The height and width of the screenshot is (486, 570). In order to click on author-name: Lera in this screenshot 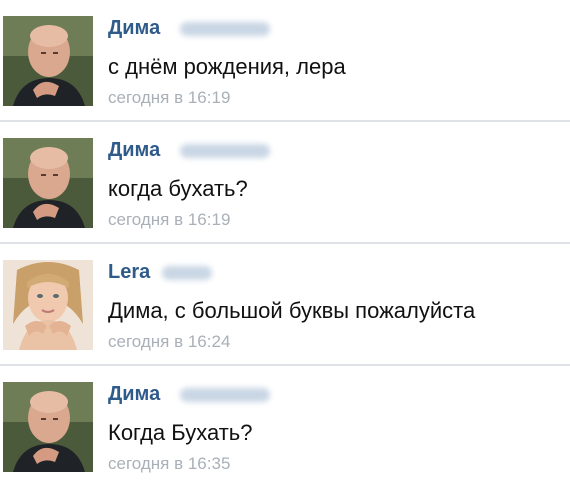, I will do `click(129, 272)`.